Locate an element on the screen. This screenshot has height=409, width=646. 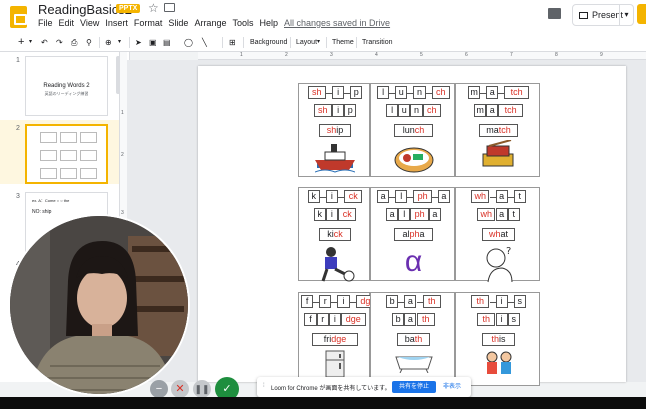
phonics-segment-joined: f is located at coordinates (310, 319).